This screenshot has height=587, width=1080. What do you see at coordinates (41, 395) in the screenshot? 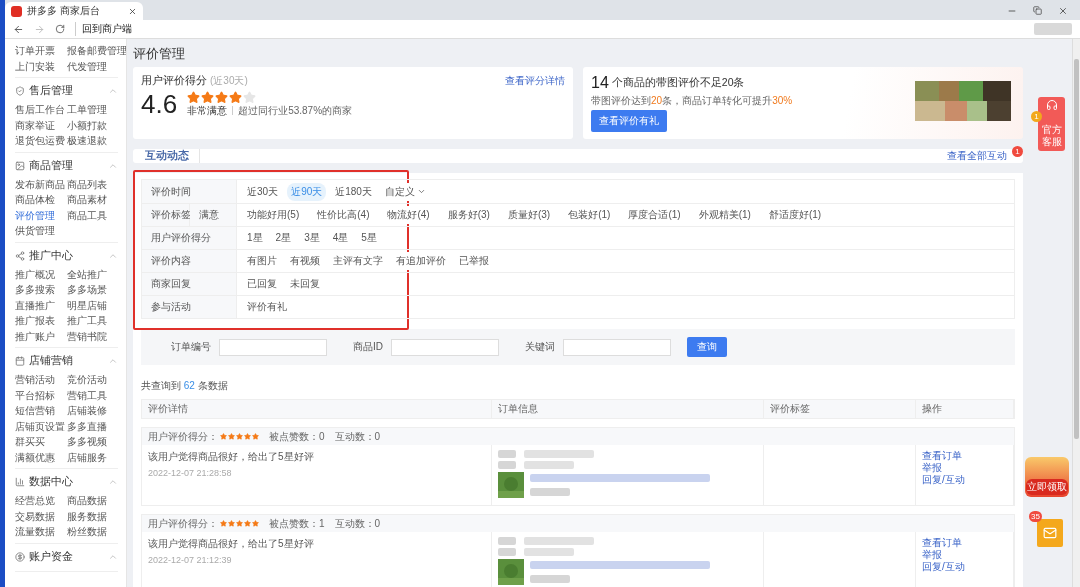
I see `sidebar-item: 平台招标` at bounding box center [41, 395].